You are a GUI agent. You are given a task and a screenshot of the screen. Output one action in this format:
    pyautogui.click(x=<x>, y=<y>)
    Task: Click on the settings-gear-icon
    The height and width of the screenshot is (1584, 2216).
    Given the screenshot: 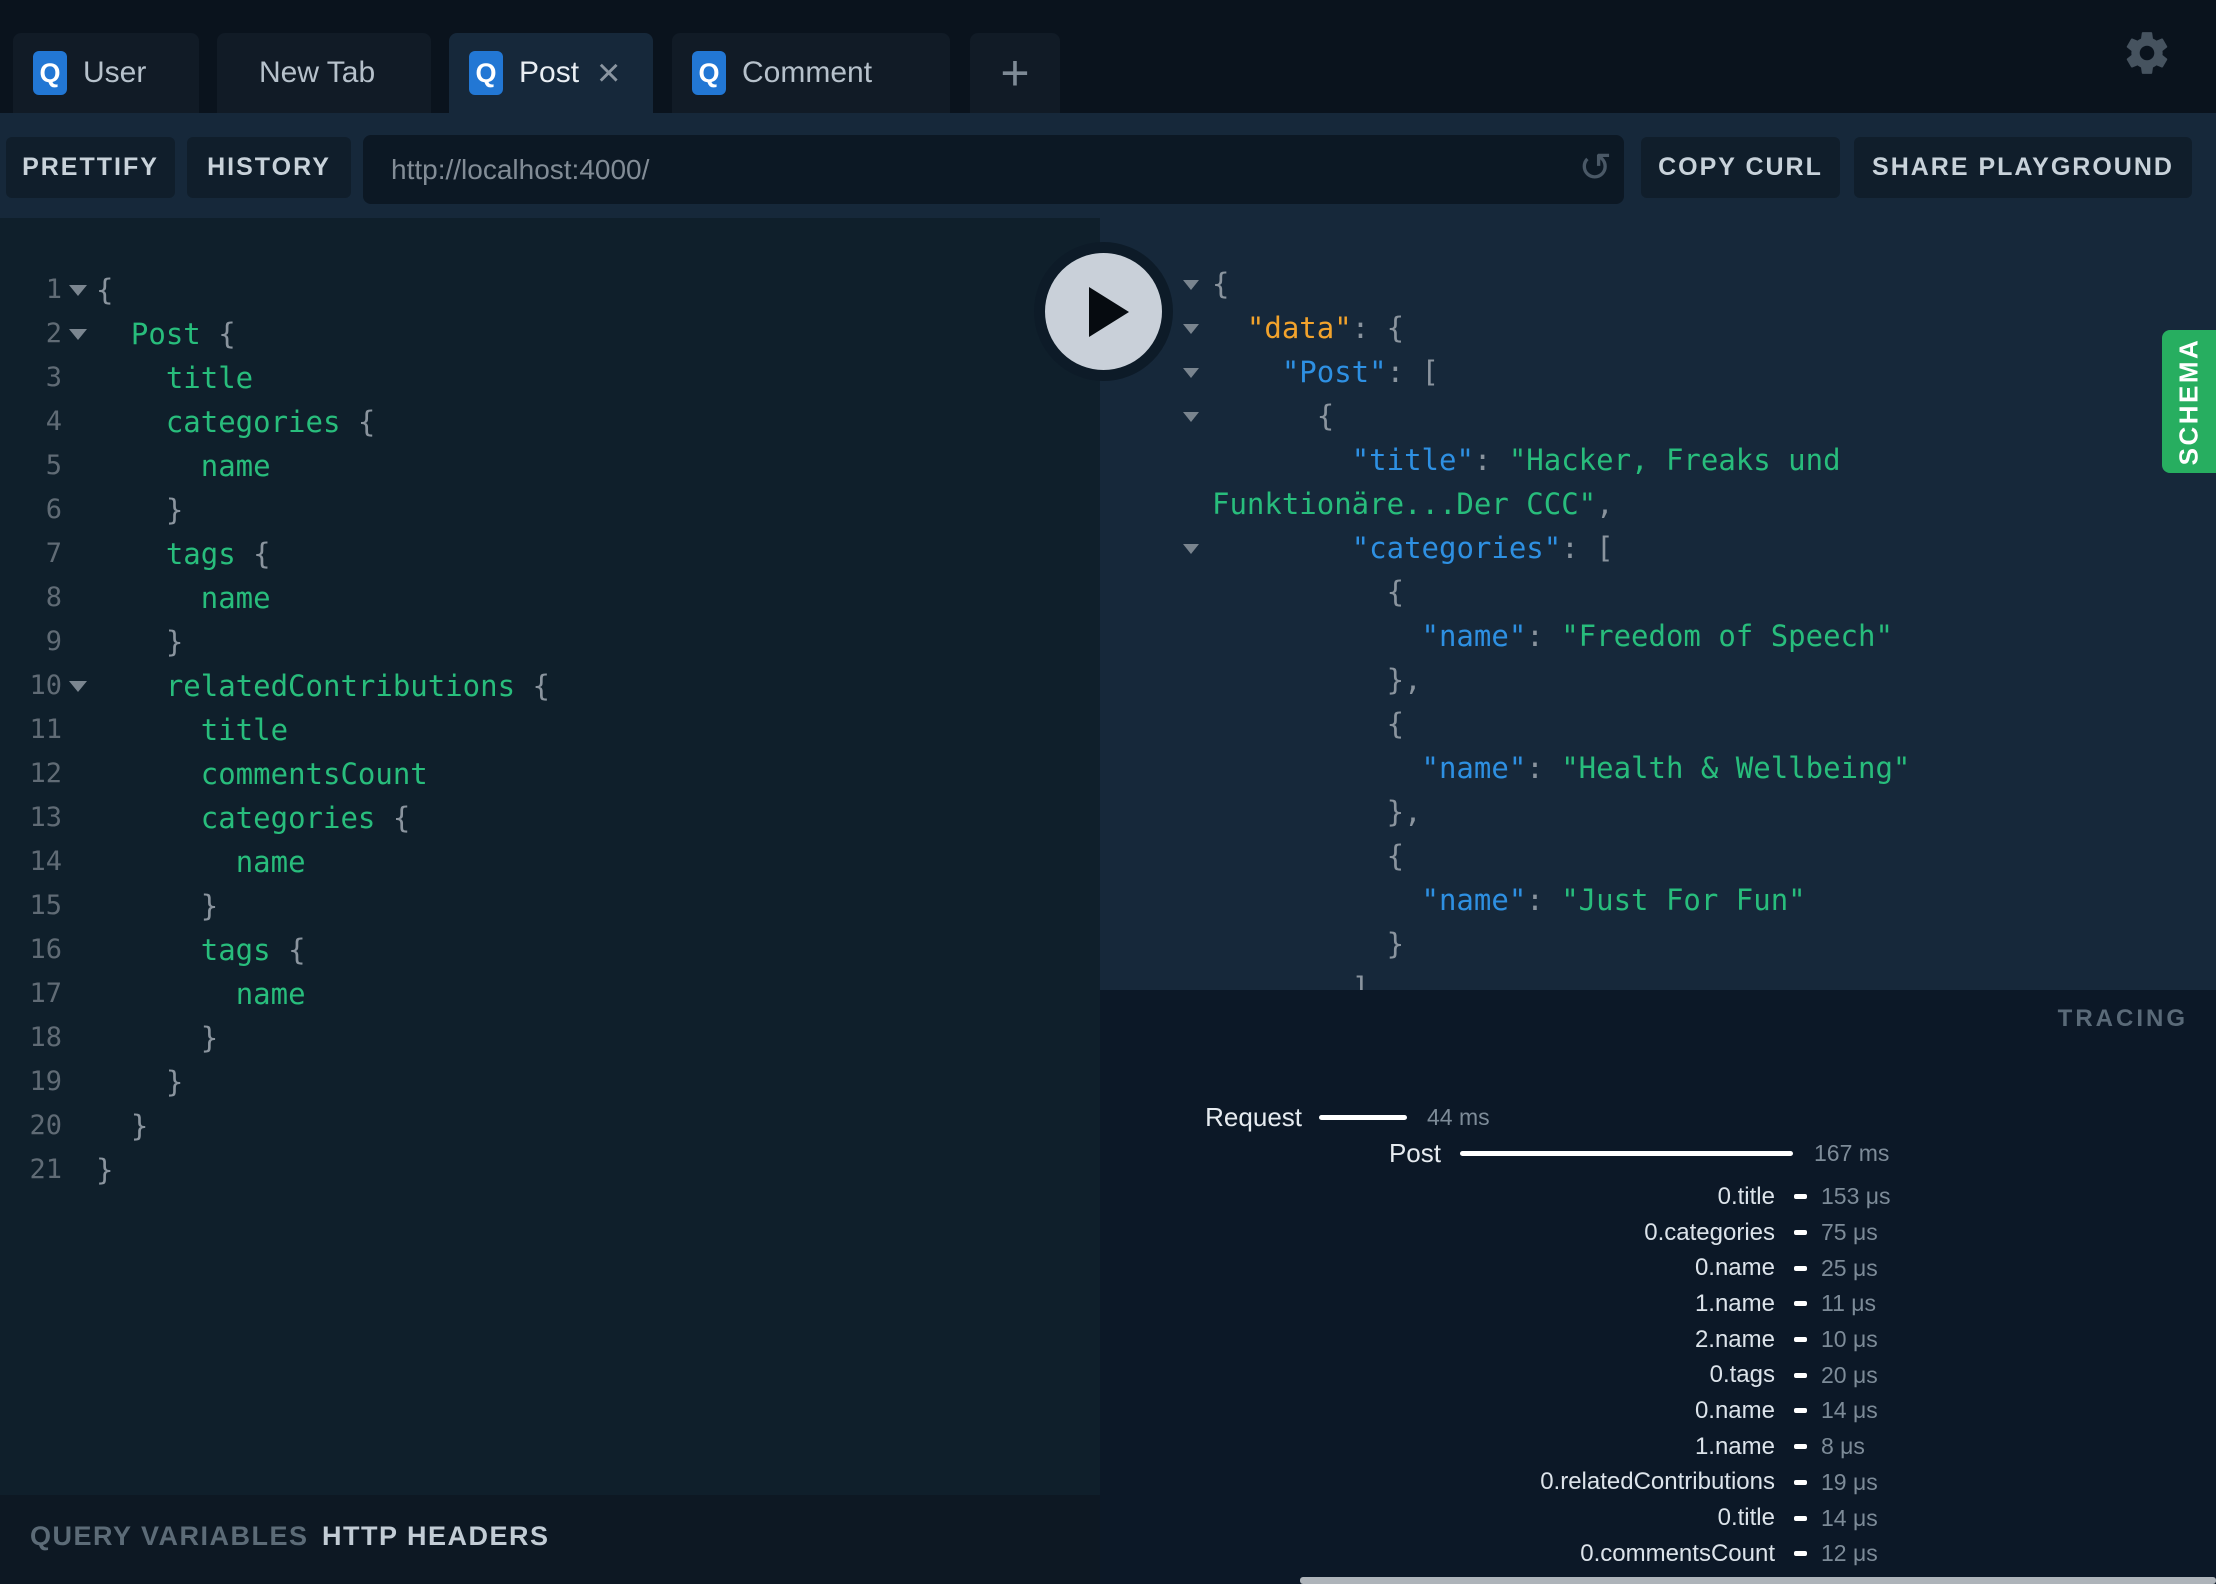 What is the action you would take?
    pyautogui.click(x=2147, y=53)
    